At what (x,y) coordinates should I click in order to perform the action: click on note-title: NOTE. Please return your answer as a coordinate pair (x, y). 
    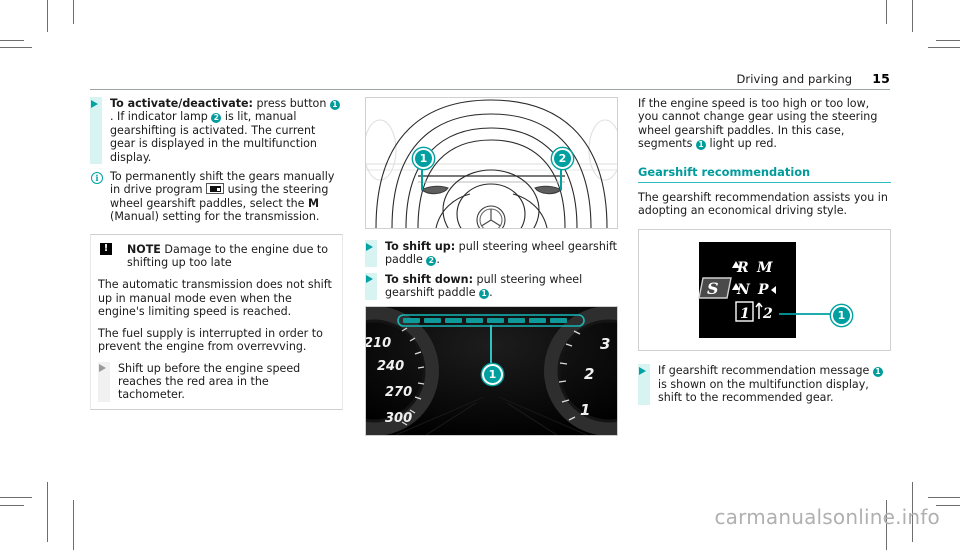
    Looking at the image, I should click on (144, 249).